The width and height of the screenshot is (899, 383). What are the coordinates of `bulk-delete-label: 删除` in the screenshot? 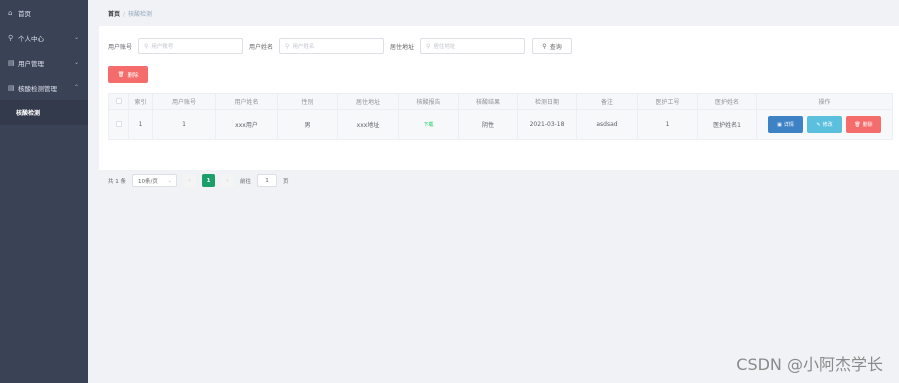 It's located at (133, 75).